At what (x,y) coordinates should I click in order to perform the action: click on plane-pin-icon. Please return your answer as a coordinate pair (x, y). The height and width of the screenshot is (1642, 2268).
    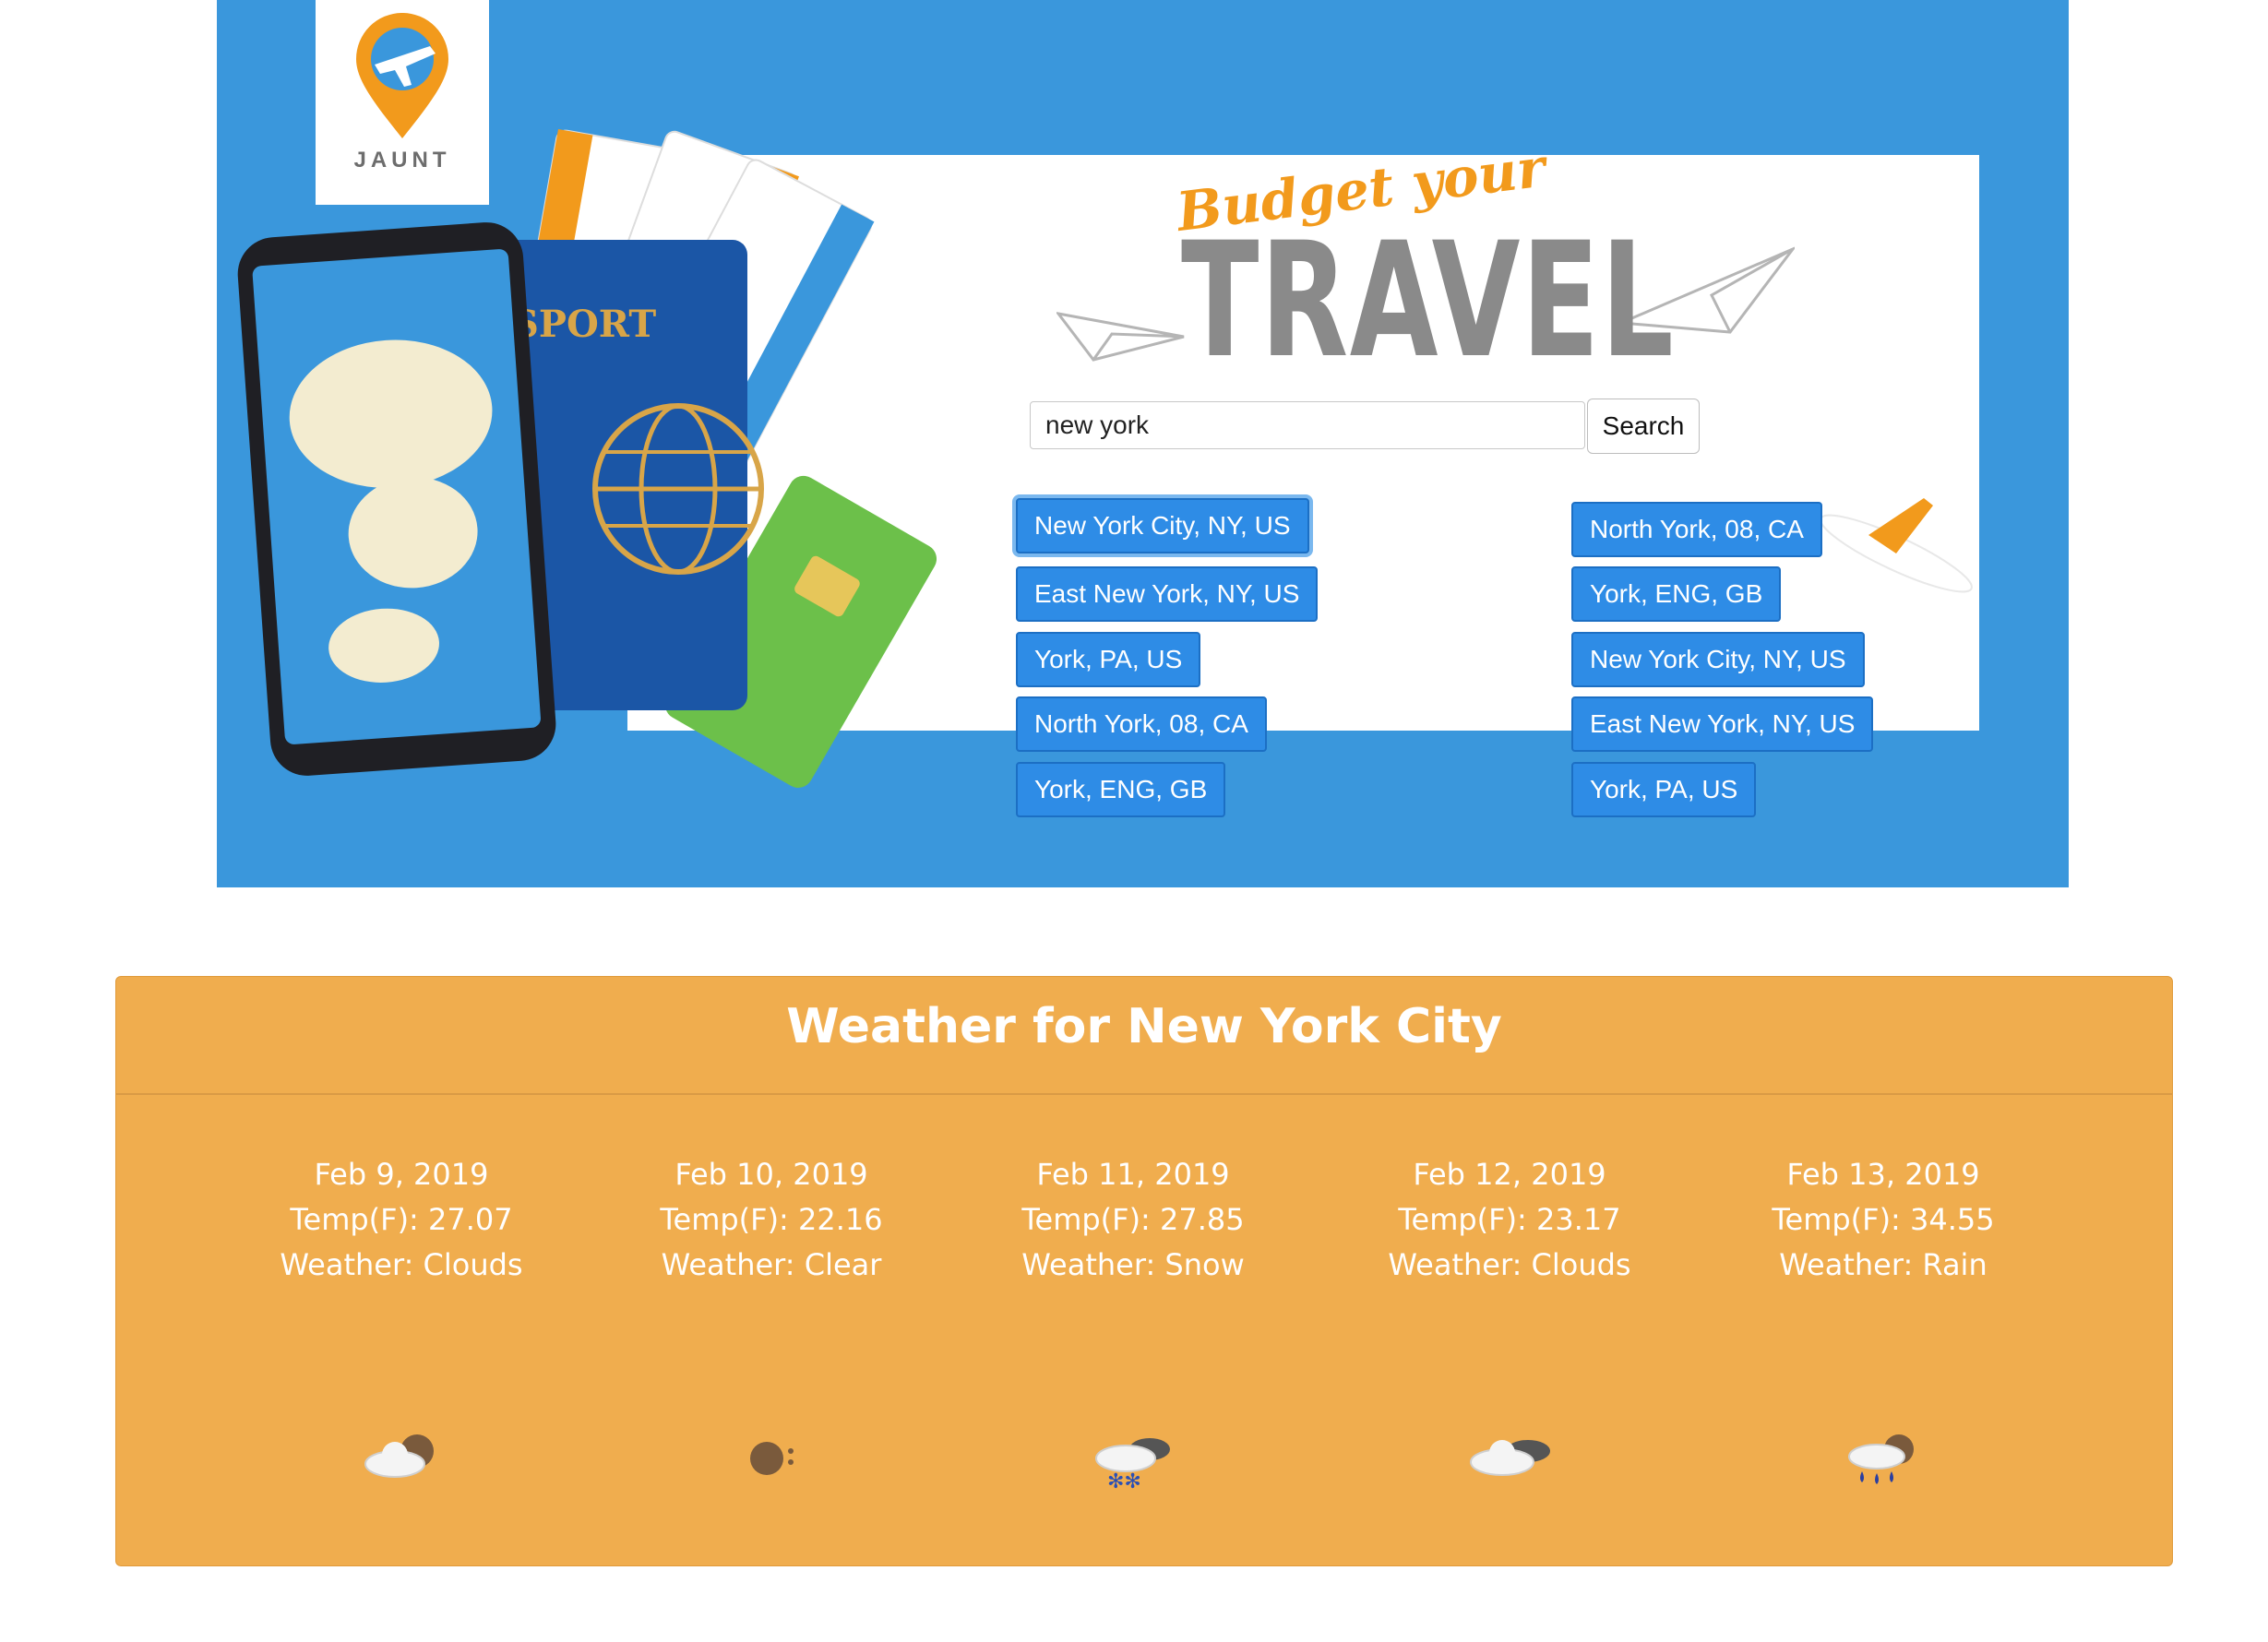
    Looking at the image, I should click on (402, 76).